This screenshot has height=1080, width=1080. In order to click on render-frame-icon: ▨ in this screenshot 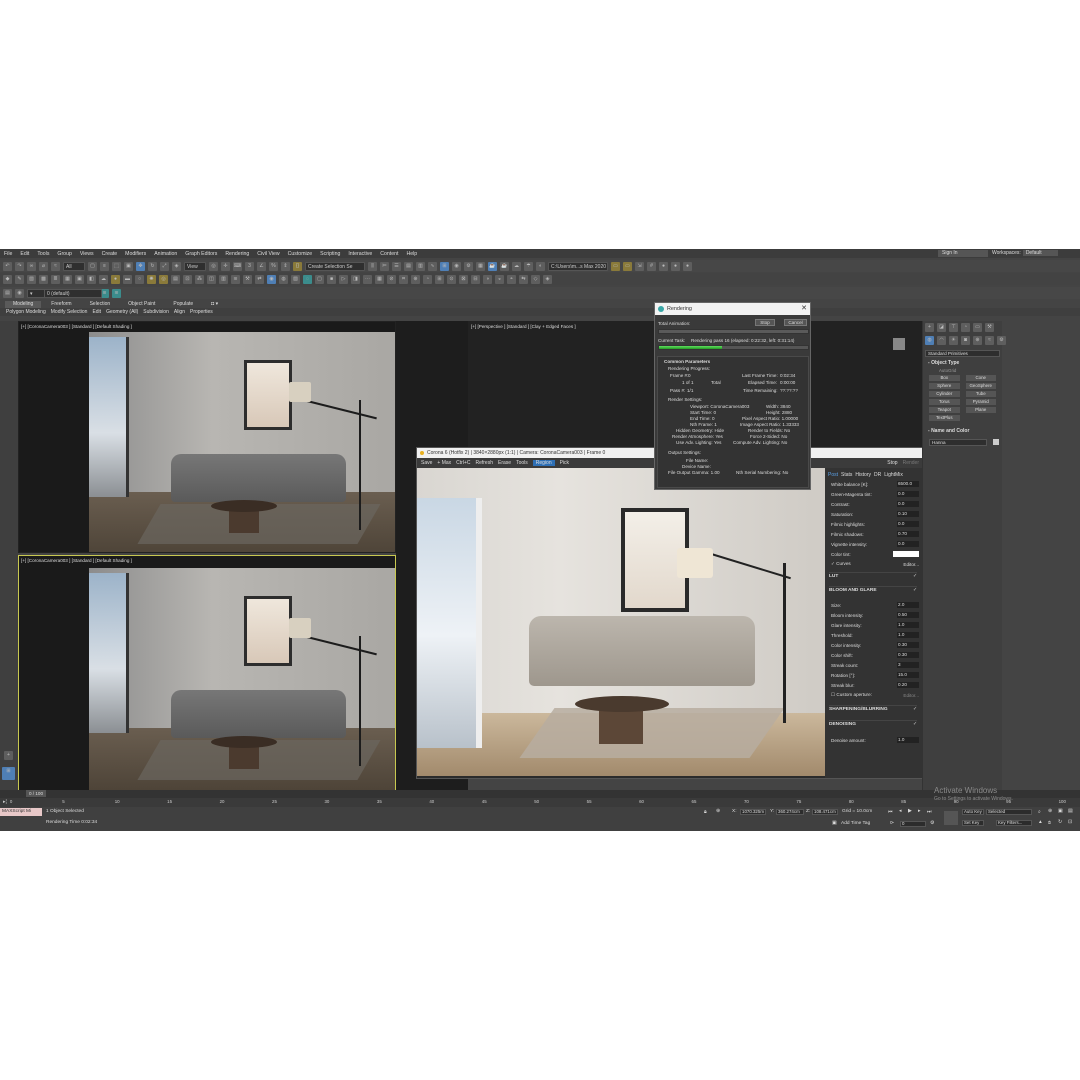, I will do `click(31, 279)`.